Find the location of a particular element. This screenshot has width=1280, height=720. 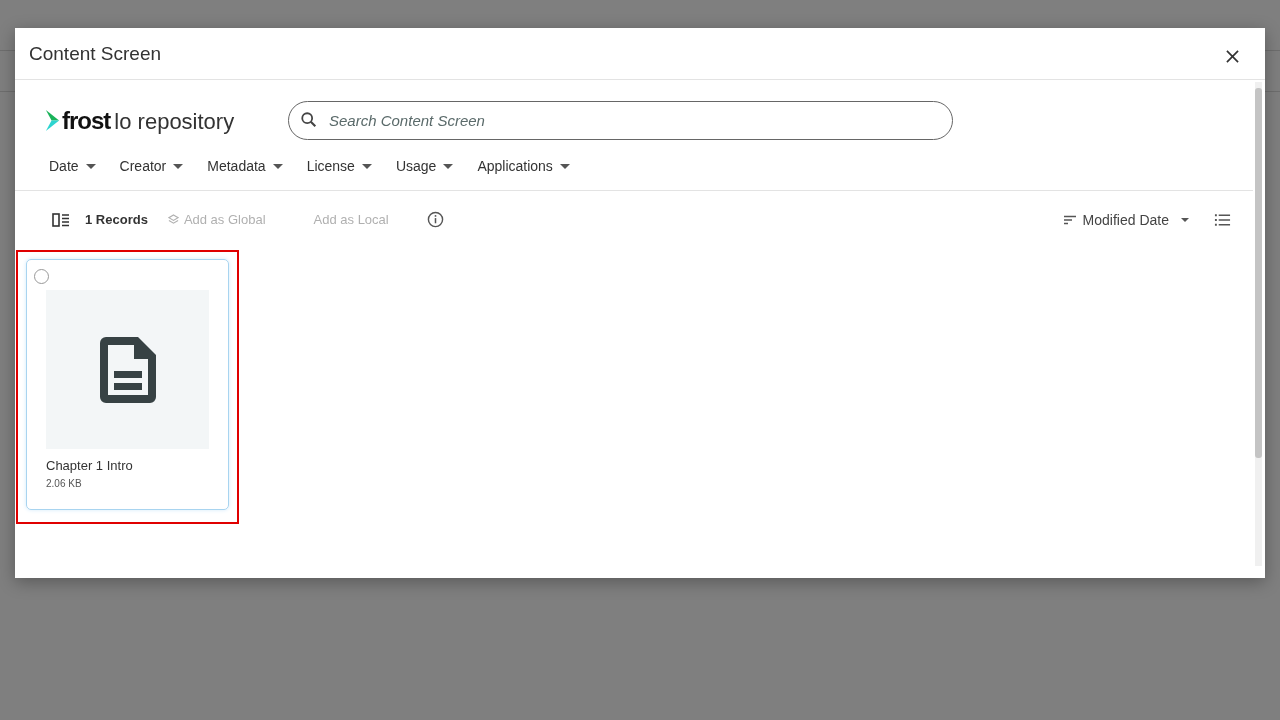

search-icon is located at coordinates (309, 120).